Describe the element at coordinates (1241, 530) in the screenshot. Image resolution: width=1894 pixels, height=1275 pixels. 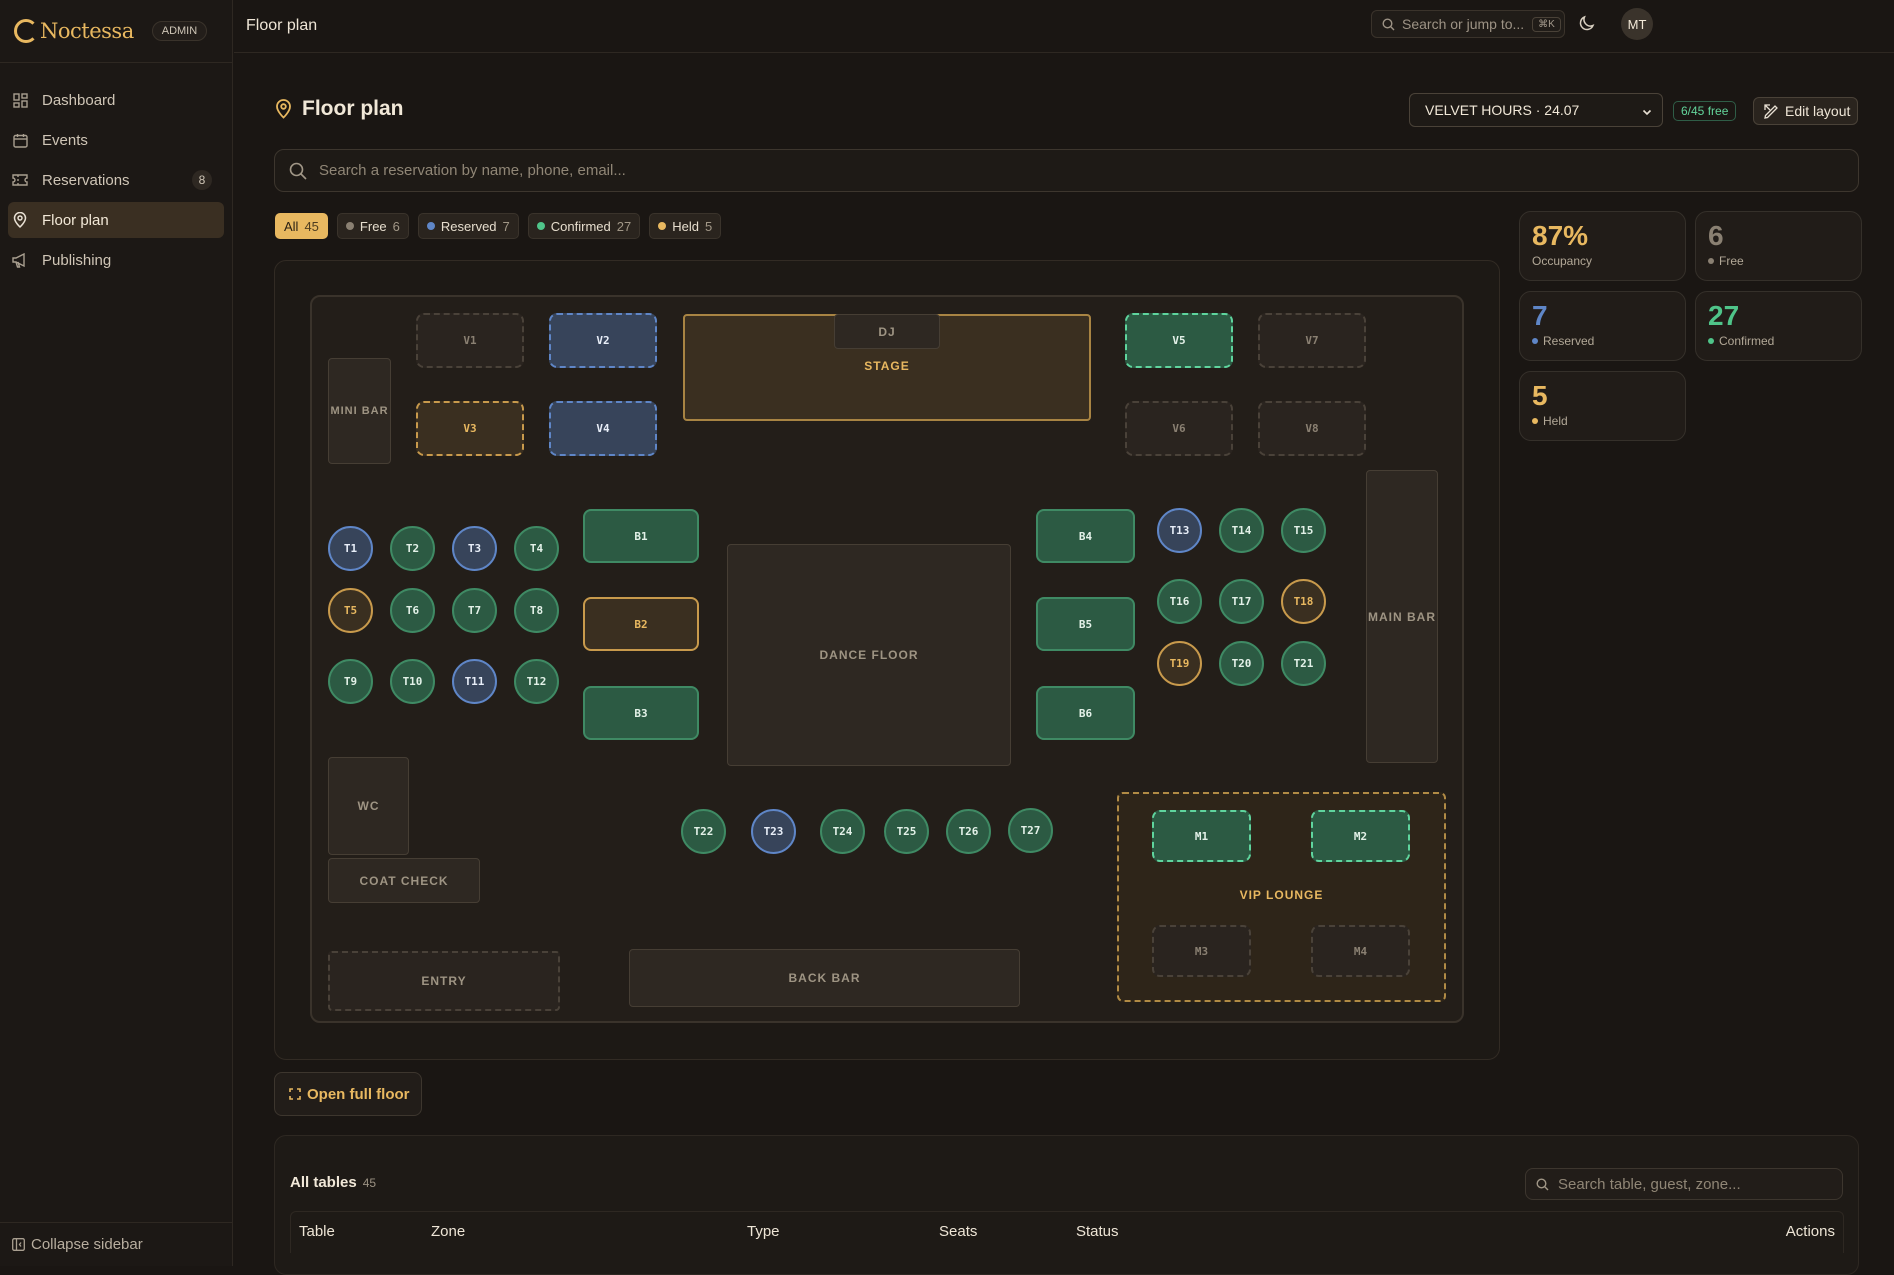
I see `table-t14: T14` at that location.